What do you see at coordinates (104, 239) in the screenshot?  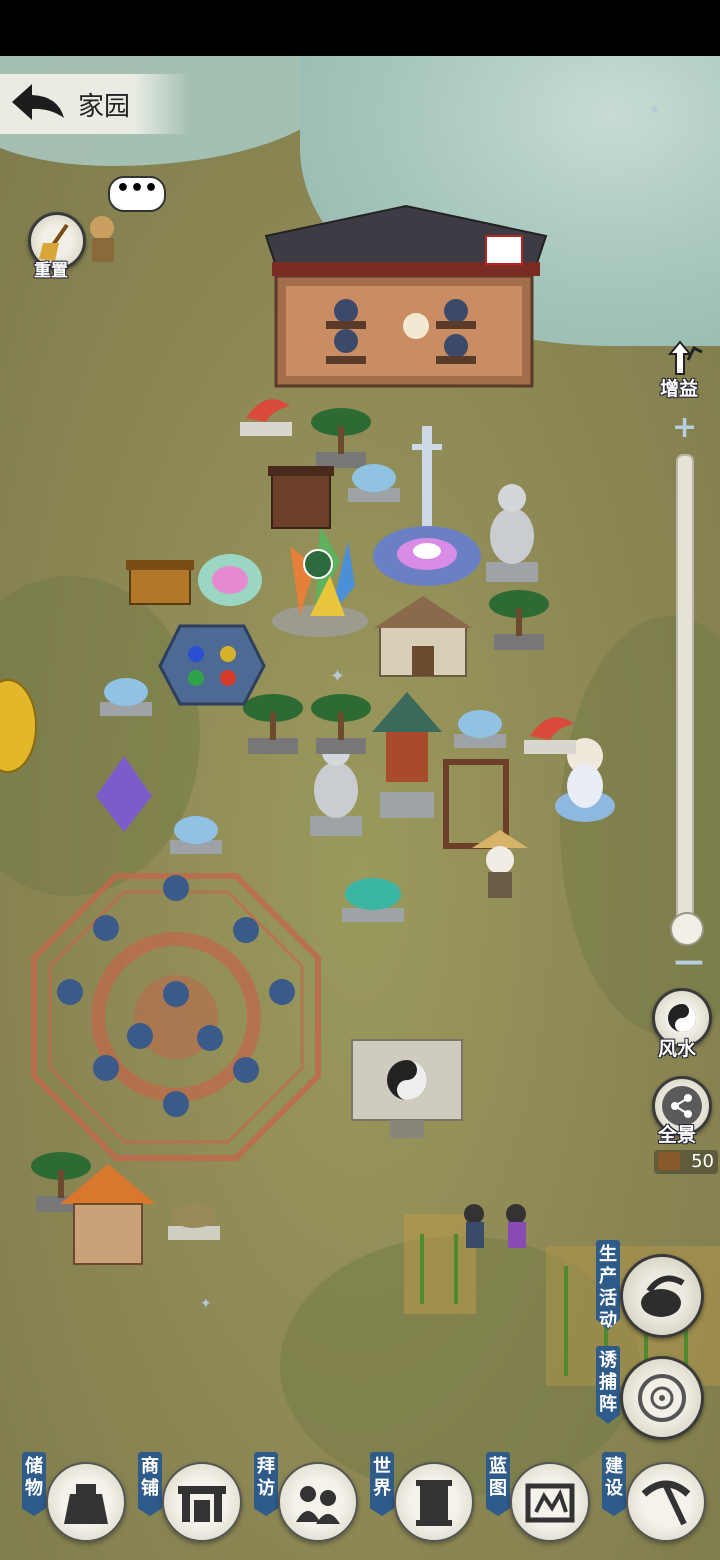 I see `helper-npc` at bounding box center [104, 239].